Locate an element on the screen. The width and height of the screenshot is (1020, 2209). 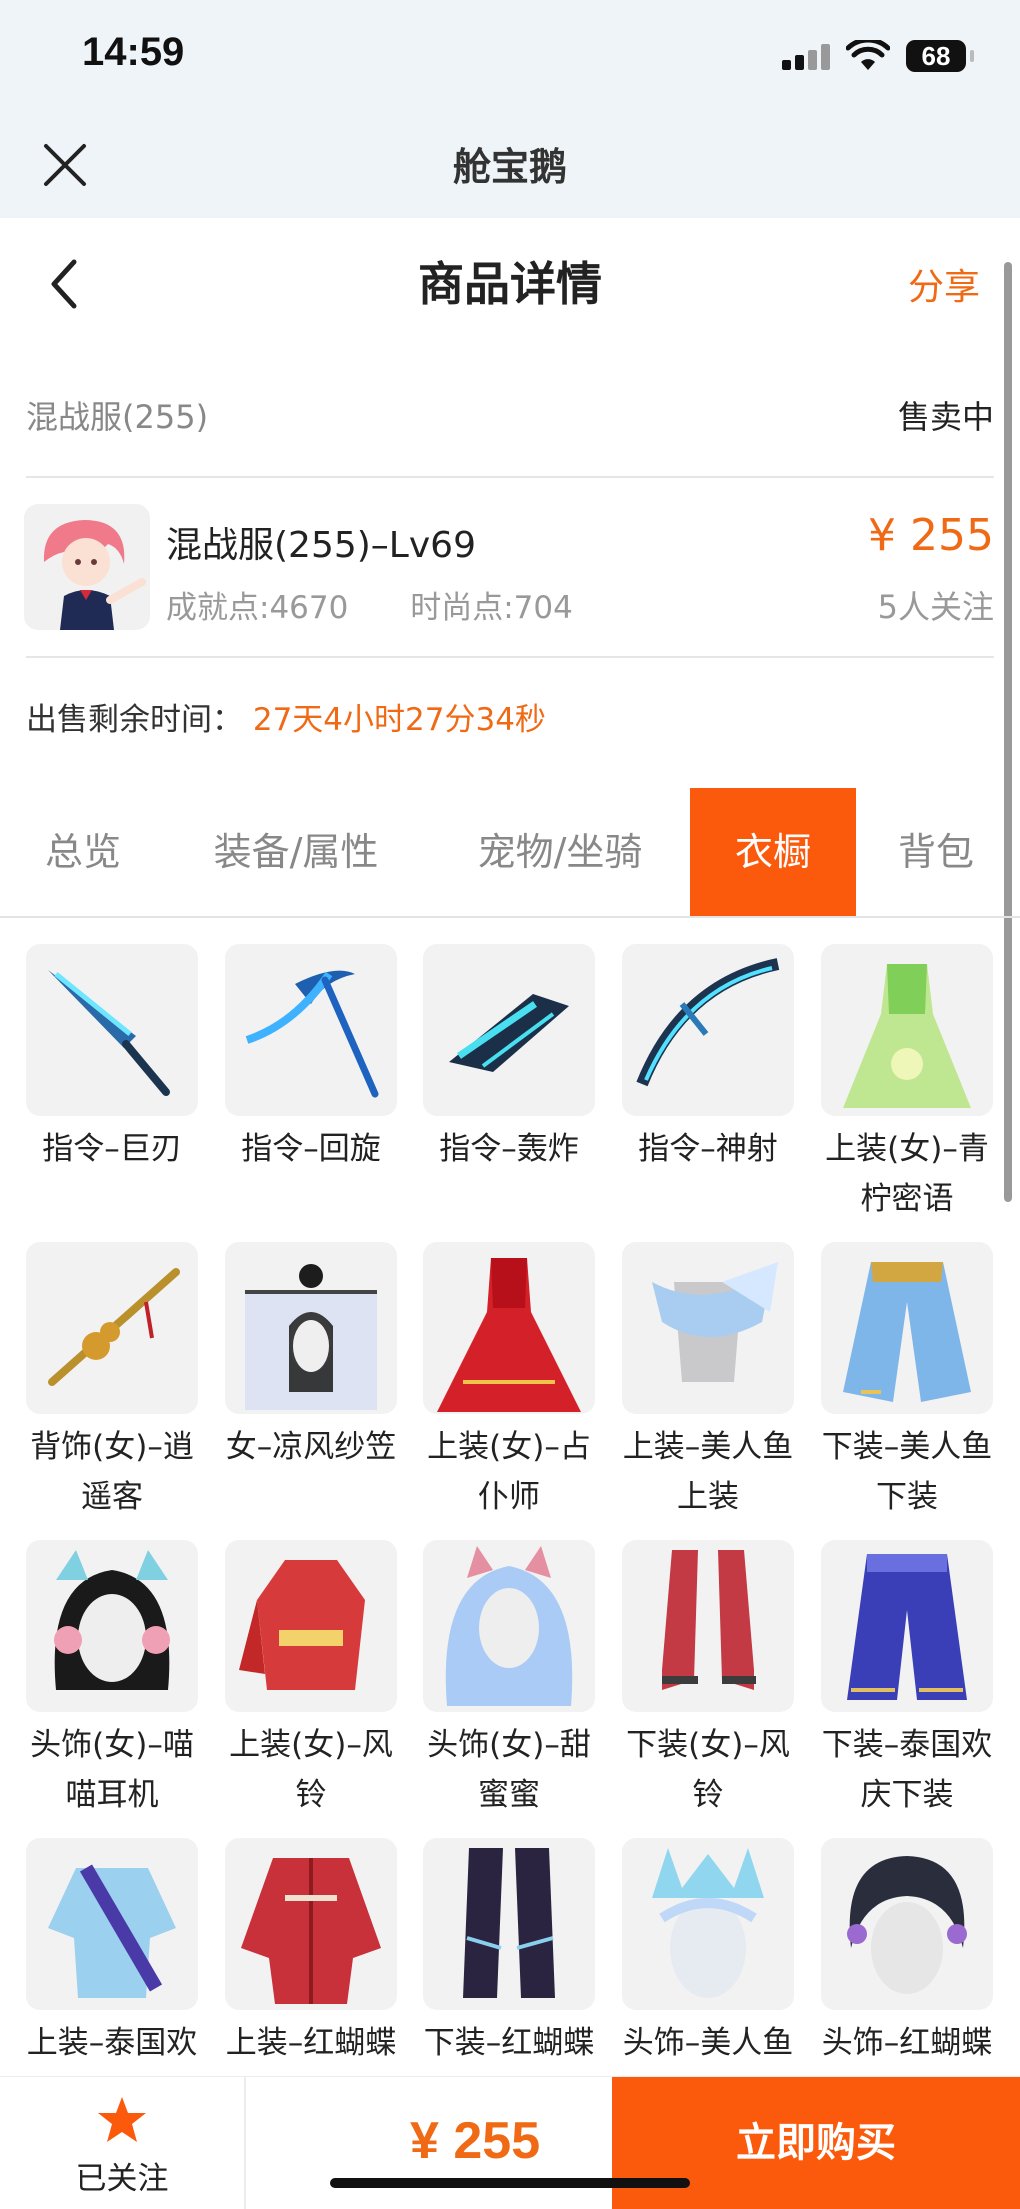
red-dress-icon is located at coordinates (509, 1328).